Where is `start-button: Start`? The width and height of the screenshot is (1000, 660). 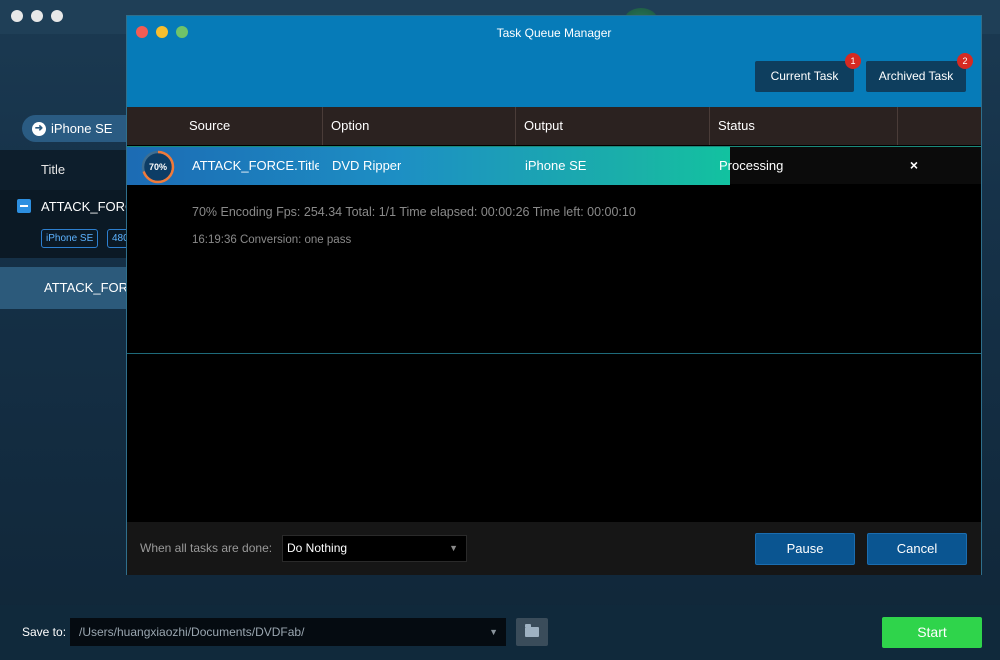
start-button: Start is located at coordinates (932, 632).